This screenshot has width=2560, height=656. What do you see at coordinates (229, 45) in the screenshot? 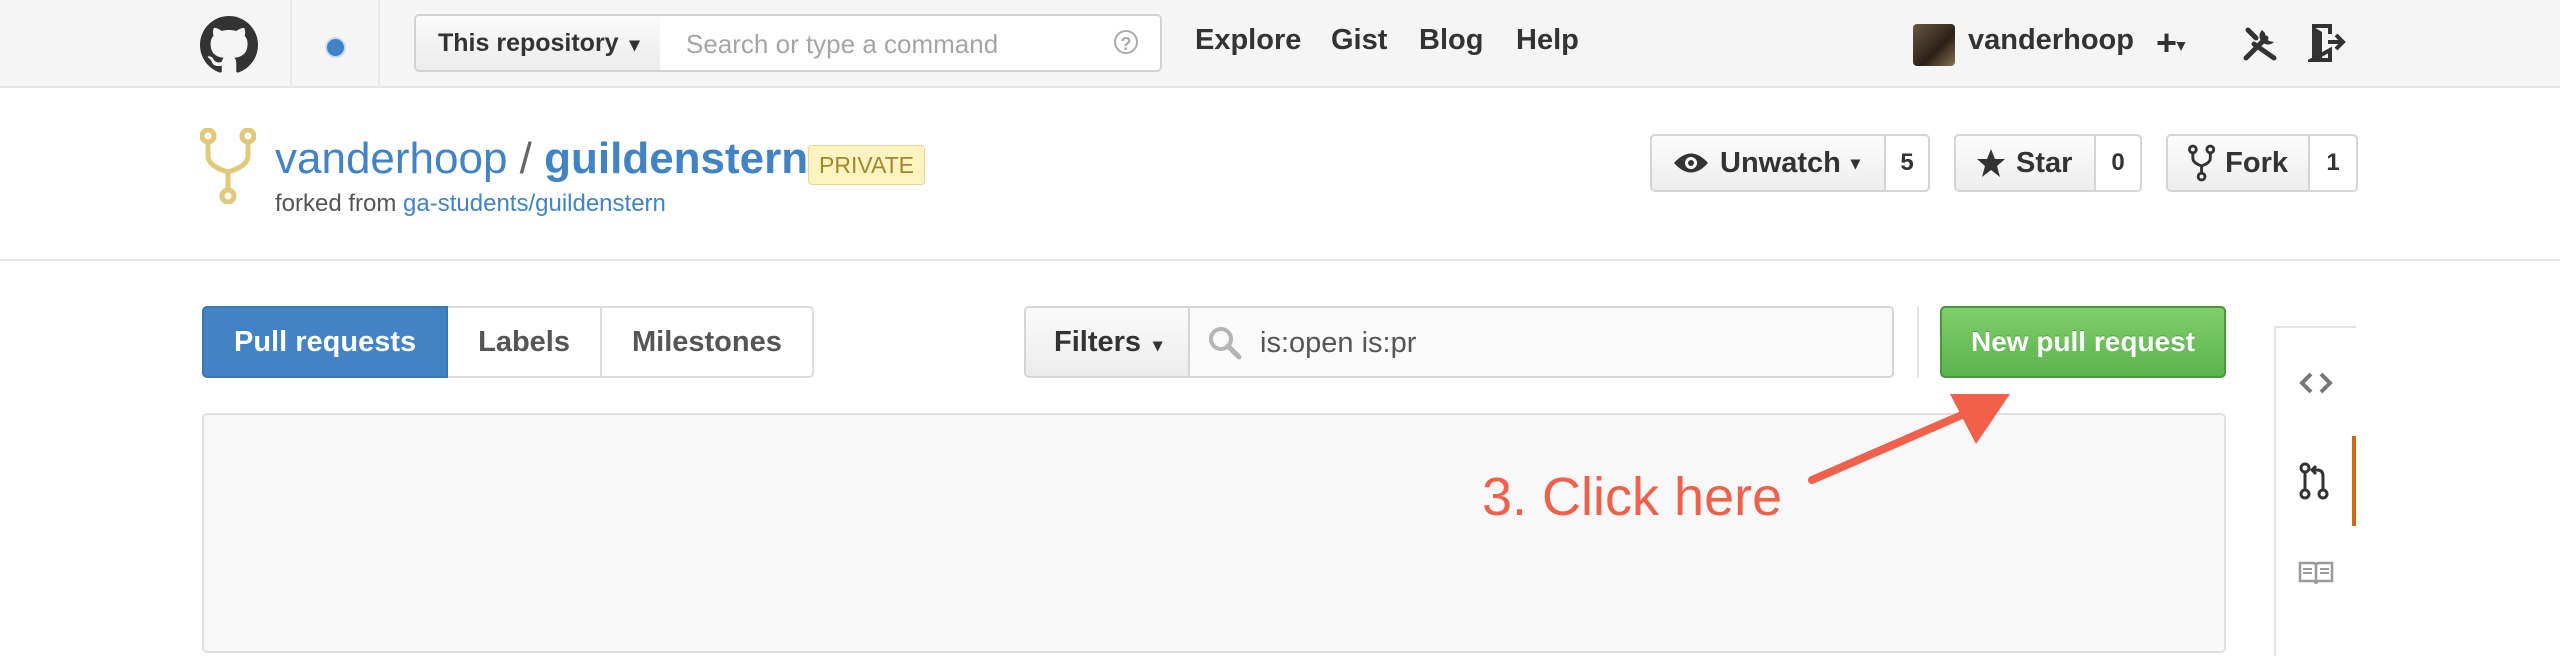
I see `github-octocat-logo` at bounding box center [229, 45].